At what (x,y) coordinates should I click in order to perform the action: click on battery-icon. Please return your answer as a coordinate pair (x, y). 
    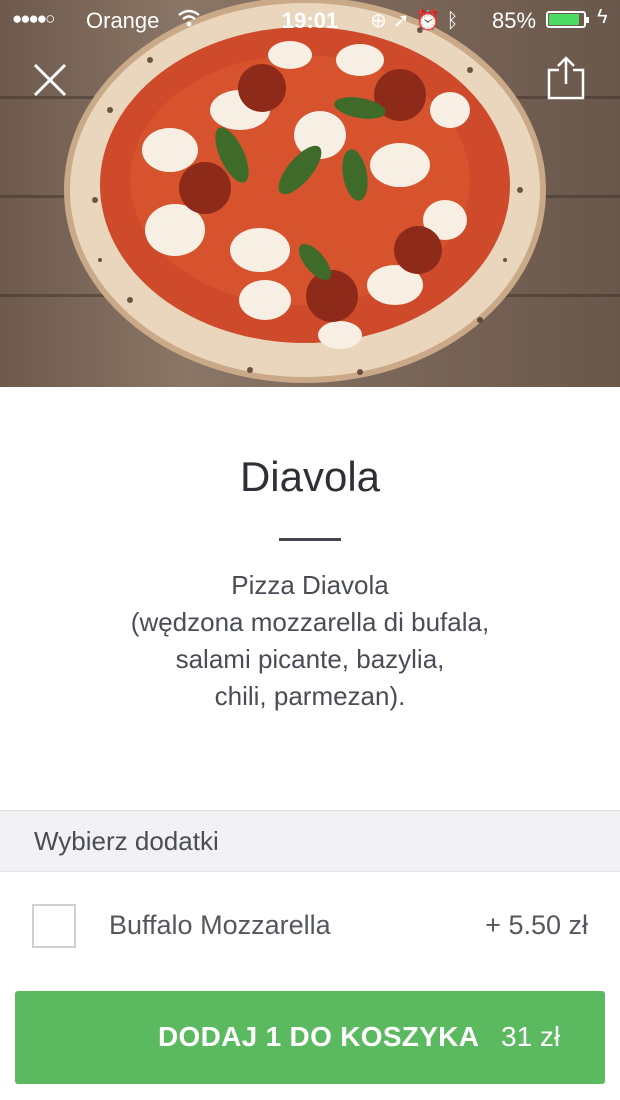
    Looking at the image, I should click on (567, 19).